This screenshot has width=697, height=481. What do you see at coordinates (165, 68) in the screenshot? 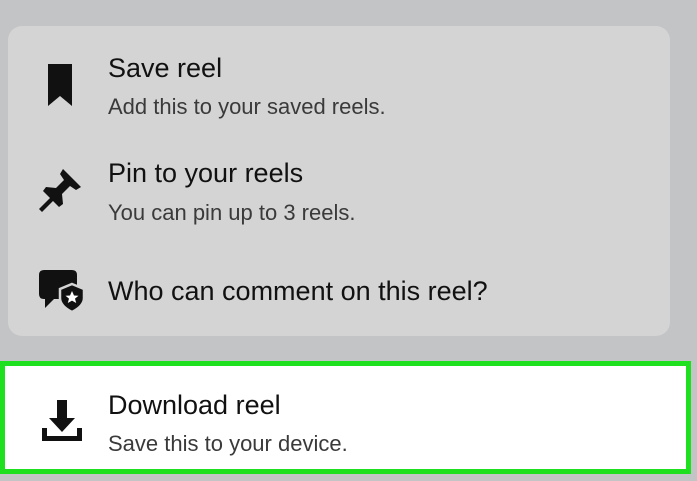
I see `save-reel-title: Save reel` at bounding box center [165, 68].